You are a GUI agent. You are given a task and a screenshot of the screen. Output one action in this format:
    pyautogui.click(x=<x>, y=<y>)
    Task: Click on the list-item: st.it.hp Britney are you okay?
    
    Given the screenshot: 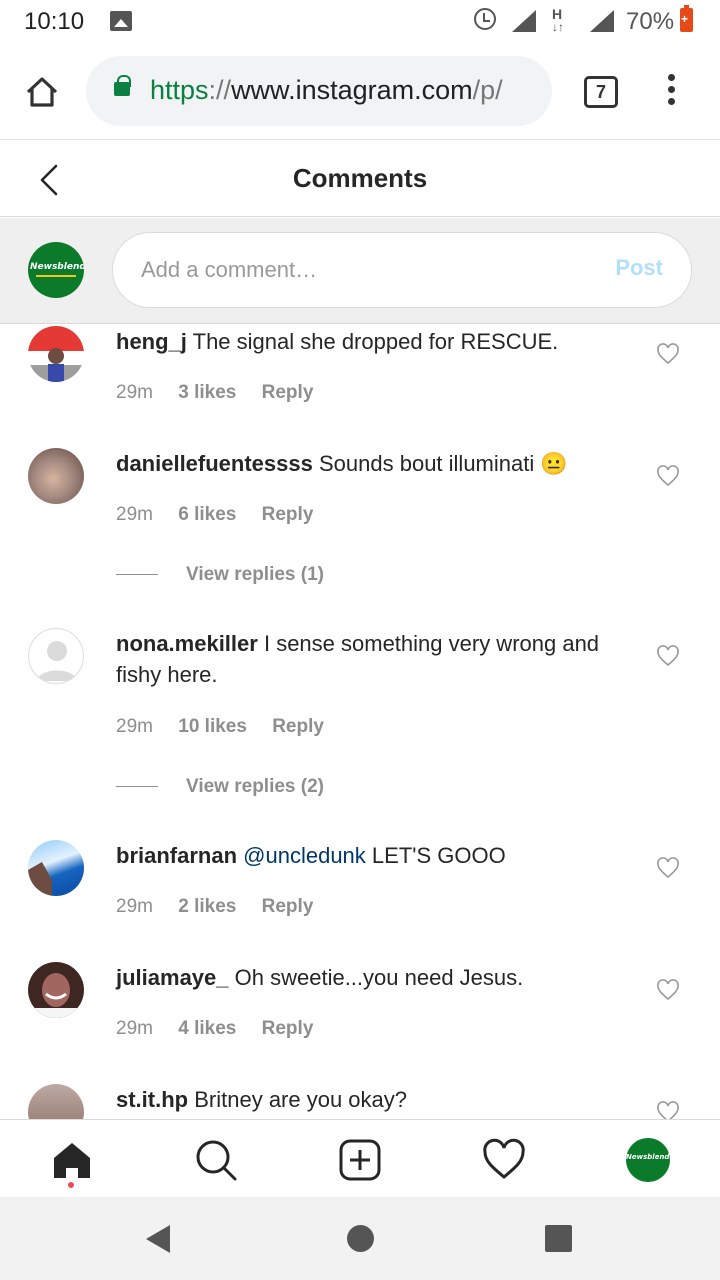 What is the action you would take?
    pyautogui.click(x=360, y=1100)
    